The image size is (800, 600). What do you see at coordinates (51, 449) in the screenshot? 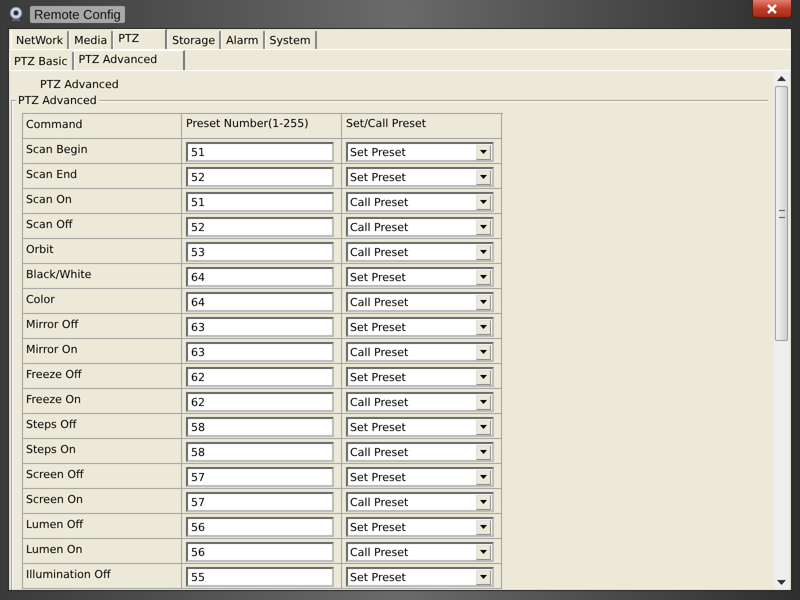
I see `command-label: Steps On` at bounding box center [51, 449].